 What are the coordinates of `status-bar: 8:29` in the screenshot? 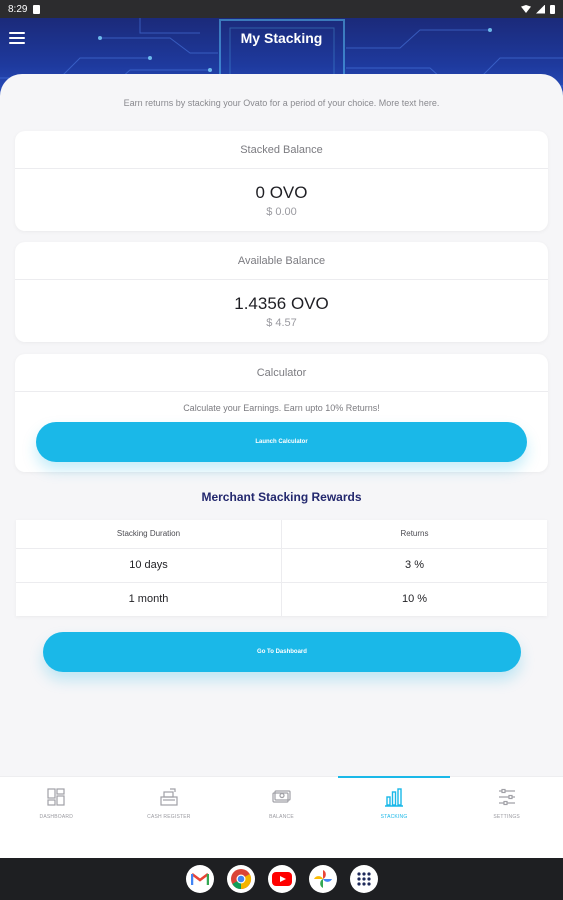 It's located at (281, 9).